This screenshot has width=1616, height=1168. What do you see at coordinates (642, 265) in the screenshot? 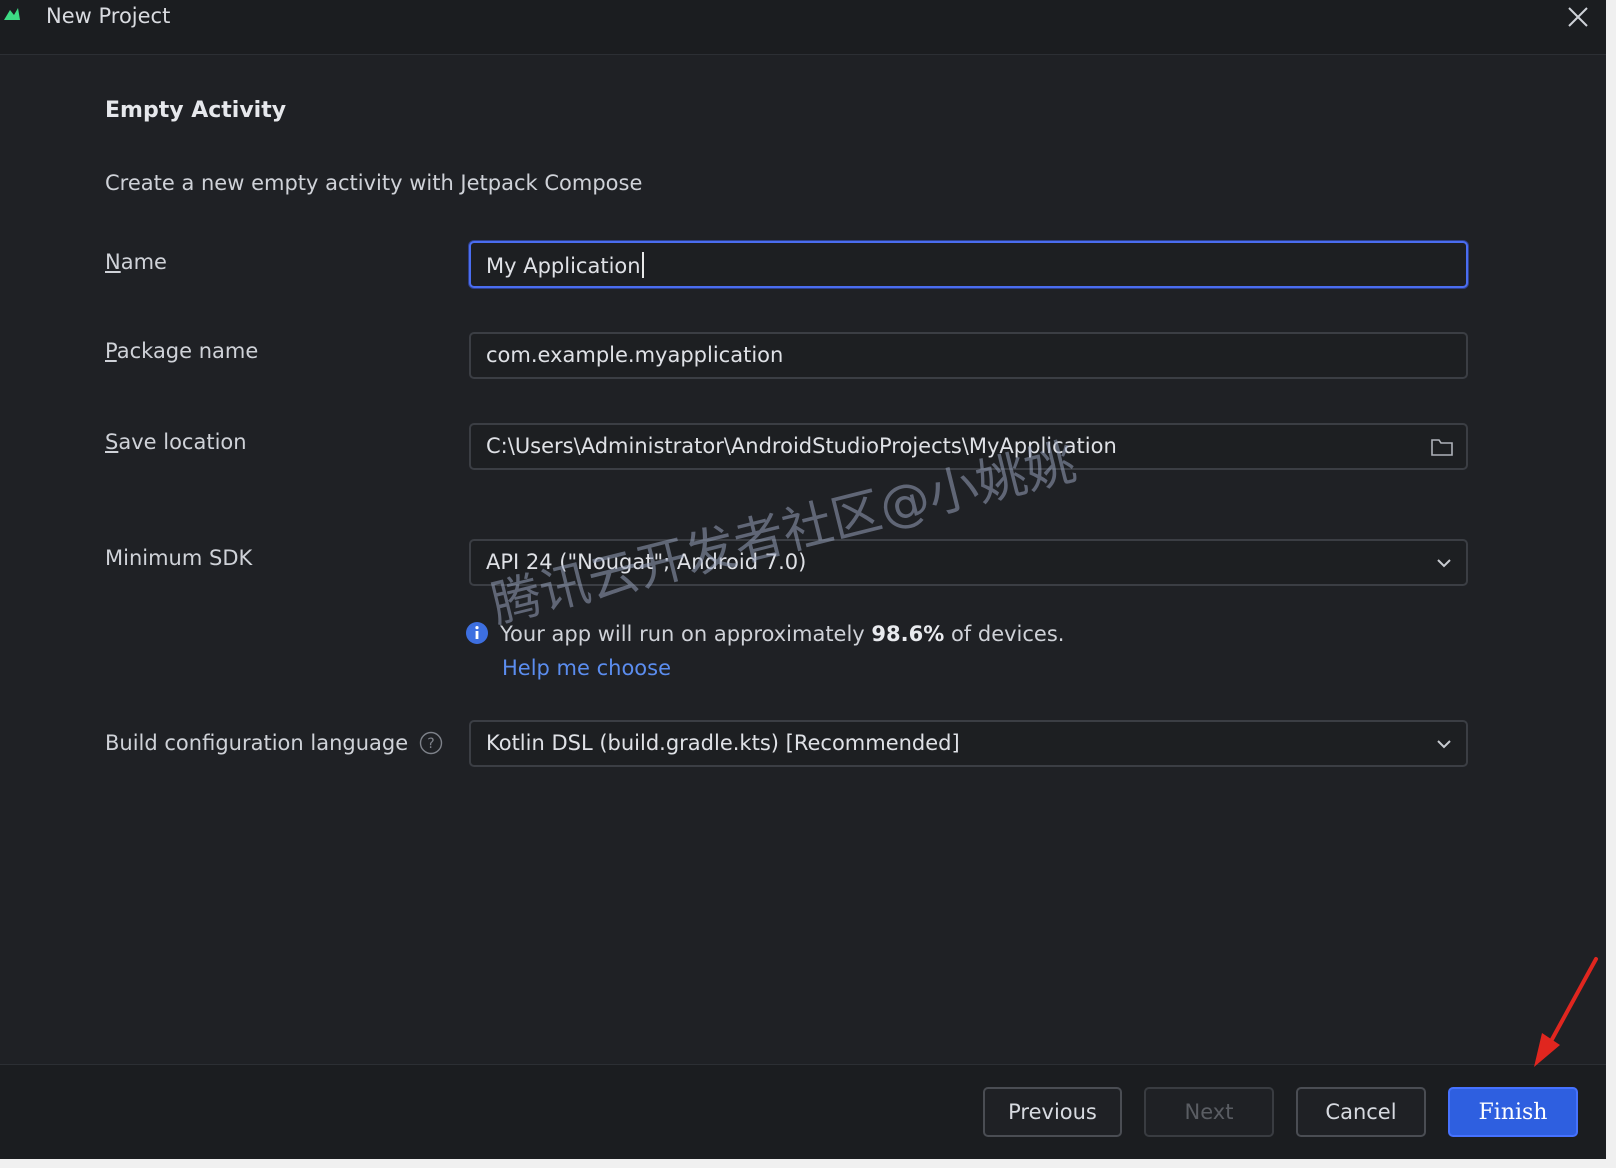
I see `text-caret` at bounding box center [642, 265].